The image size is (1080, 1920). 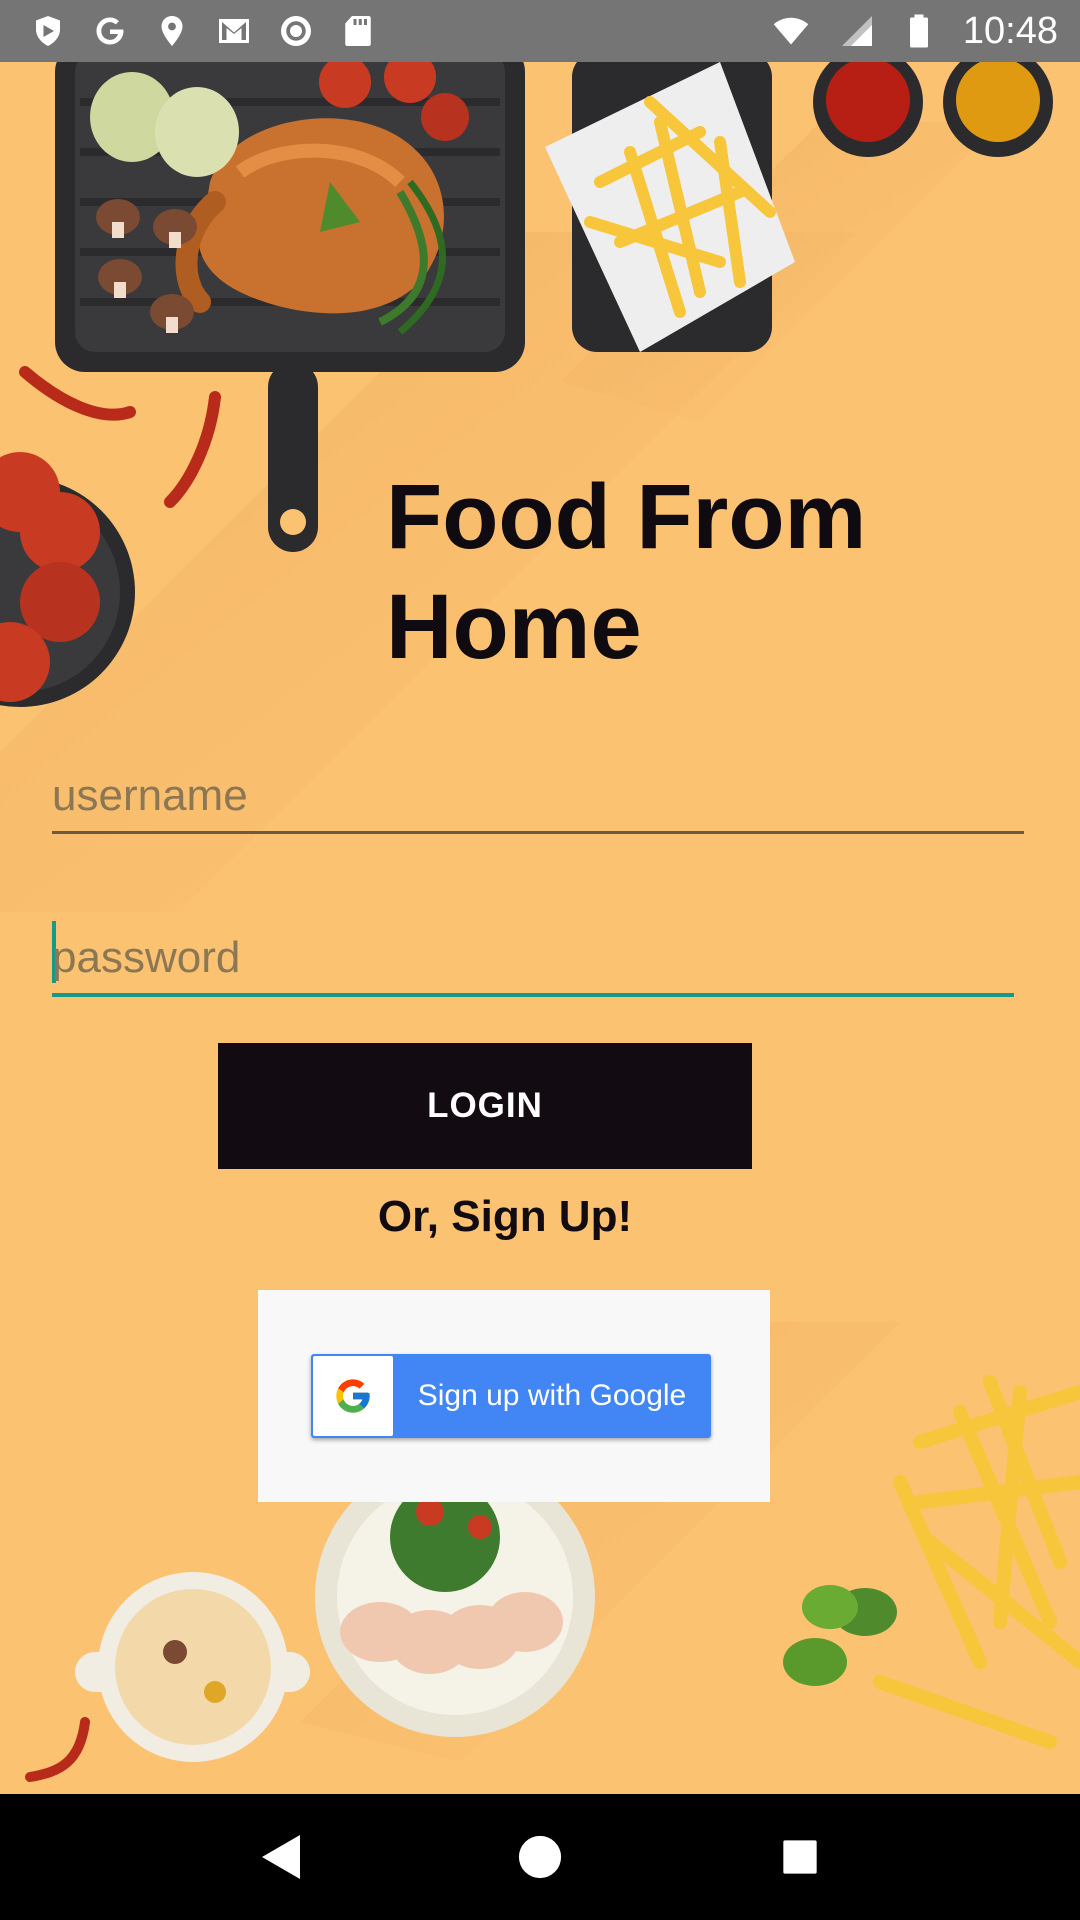 I want to click on back-icon, so click(x=281, y=1857).